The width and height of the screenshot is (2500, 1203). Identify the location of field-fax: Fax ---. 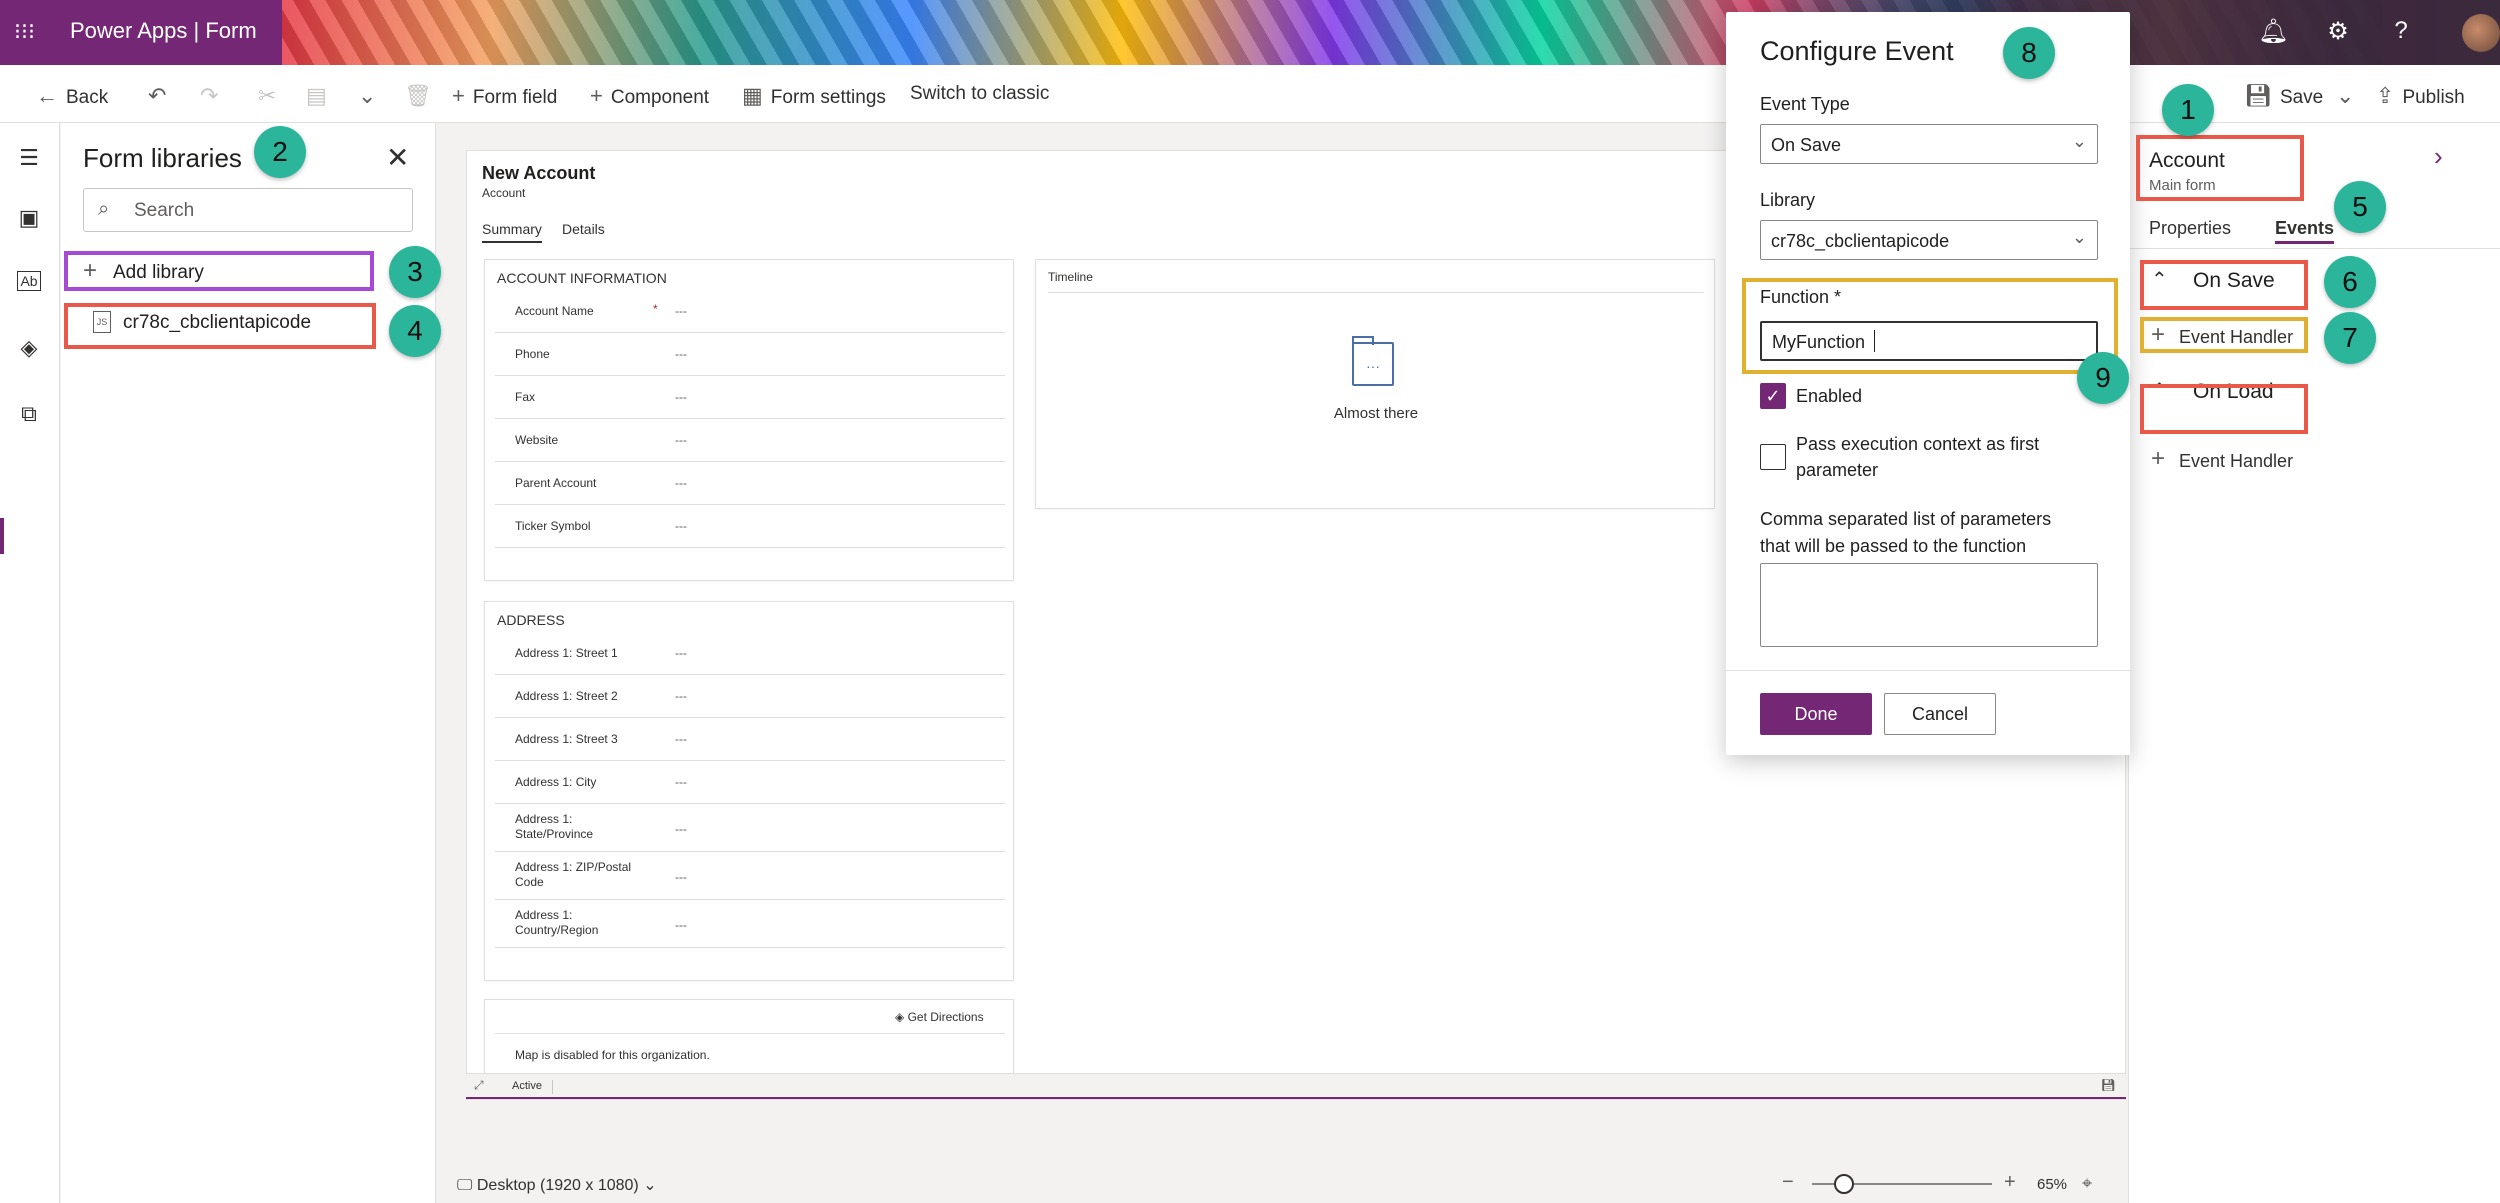
(750, 397).